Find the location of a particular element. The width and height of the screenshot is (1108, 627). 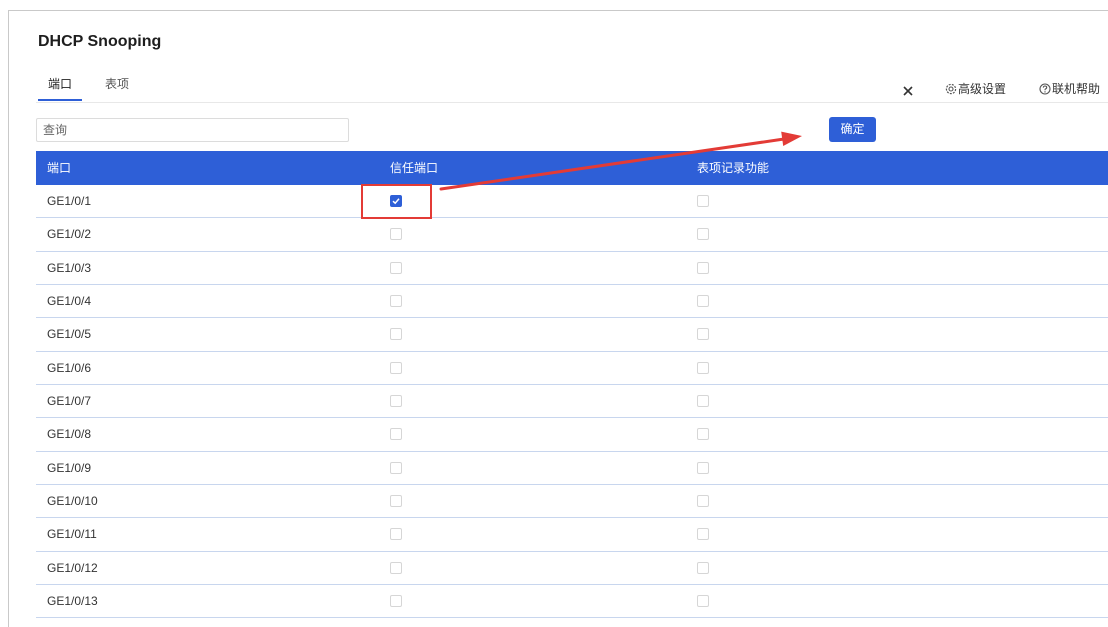

tab-ports: 端口 is located at coordinates (60, 87).